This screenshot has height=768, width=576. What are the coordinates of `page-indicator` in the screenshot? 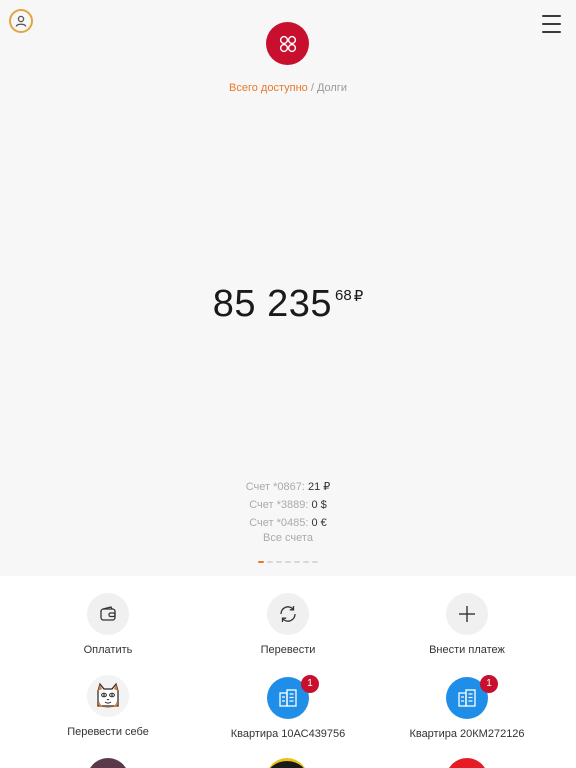 It's located at (288, 562).